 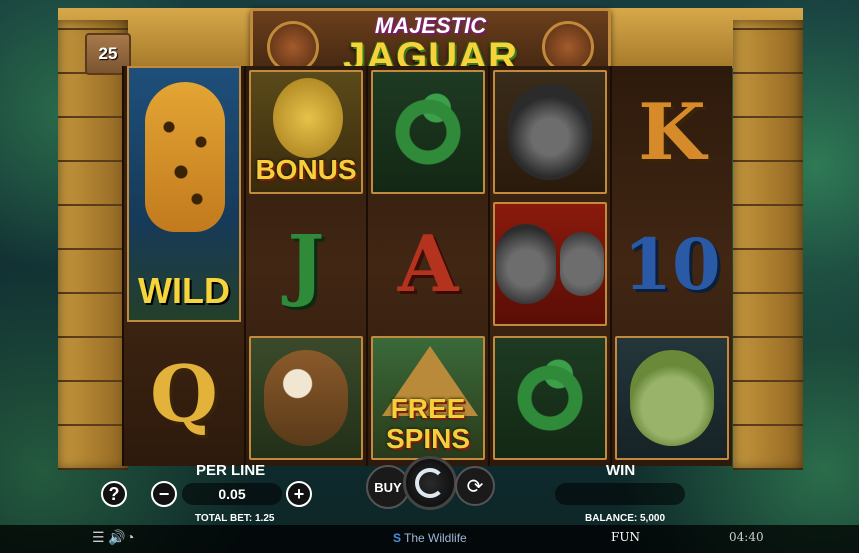 I want to click on reel-3: A FREE SPINS, so click(x=427, y=266).